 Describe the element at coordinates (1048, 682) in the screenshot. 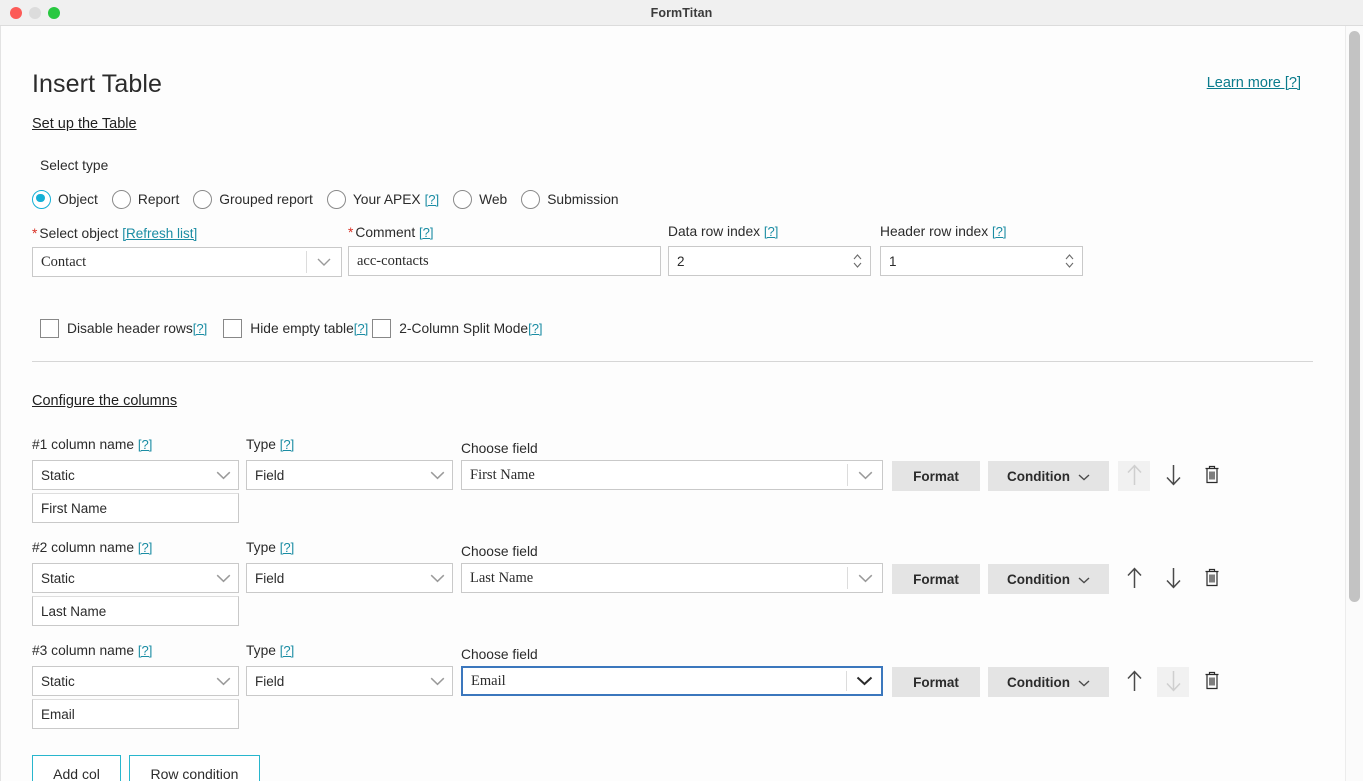

I see `col3-condition-button: Condition` at that location.